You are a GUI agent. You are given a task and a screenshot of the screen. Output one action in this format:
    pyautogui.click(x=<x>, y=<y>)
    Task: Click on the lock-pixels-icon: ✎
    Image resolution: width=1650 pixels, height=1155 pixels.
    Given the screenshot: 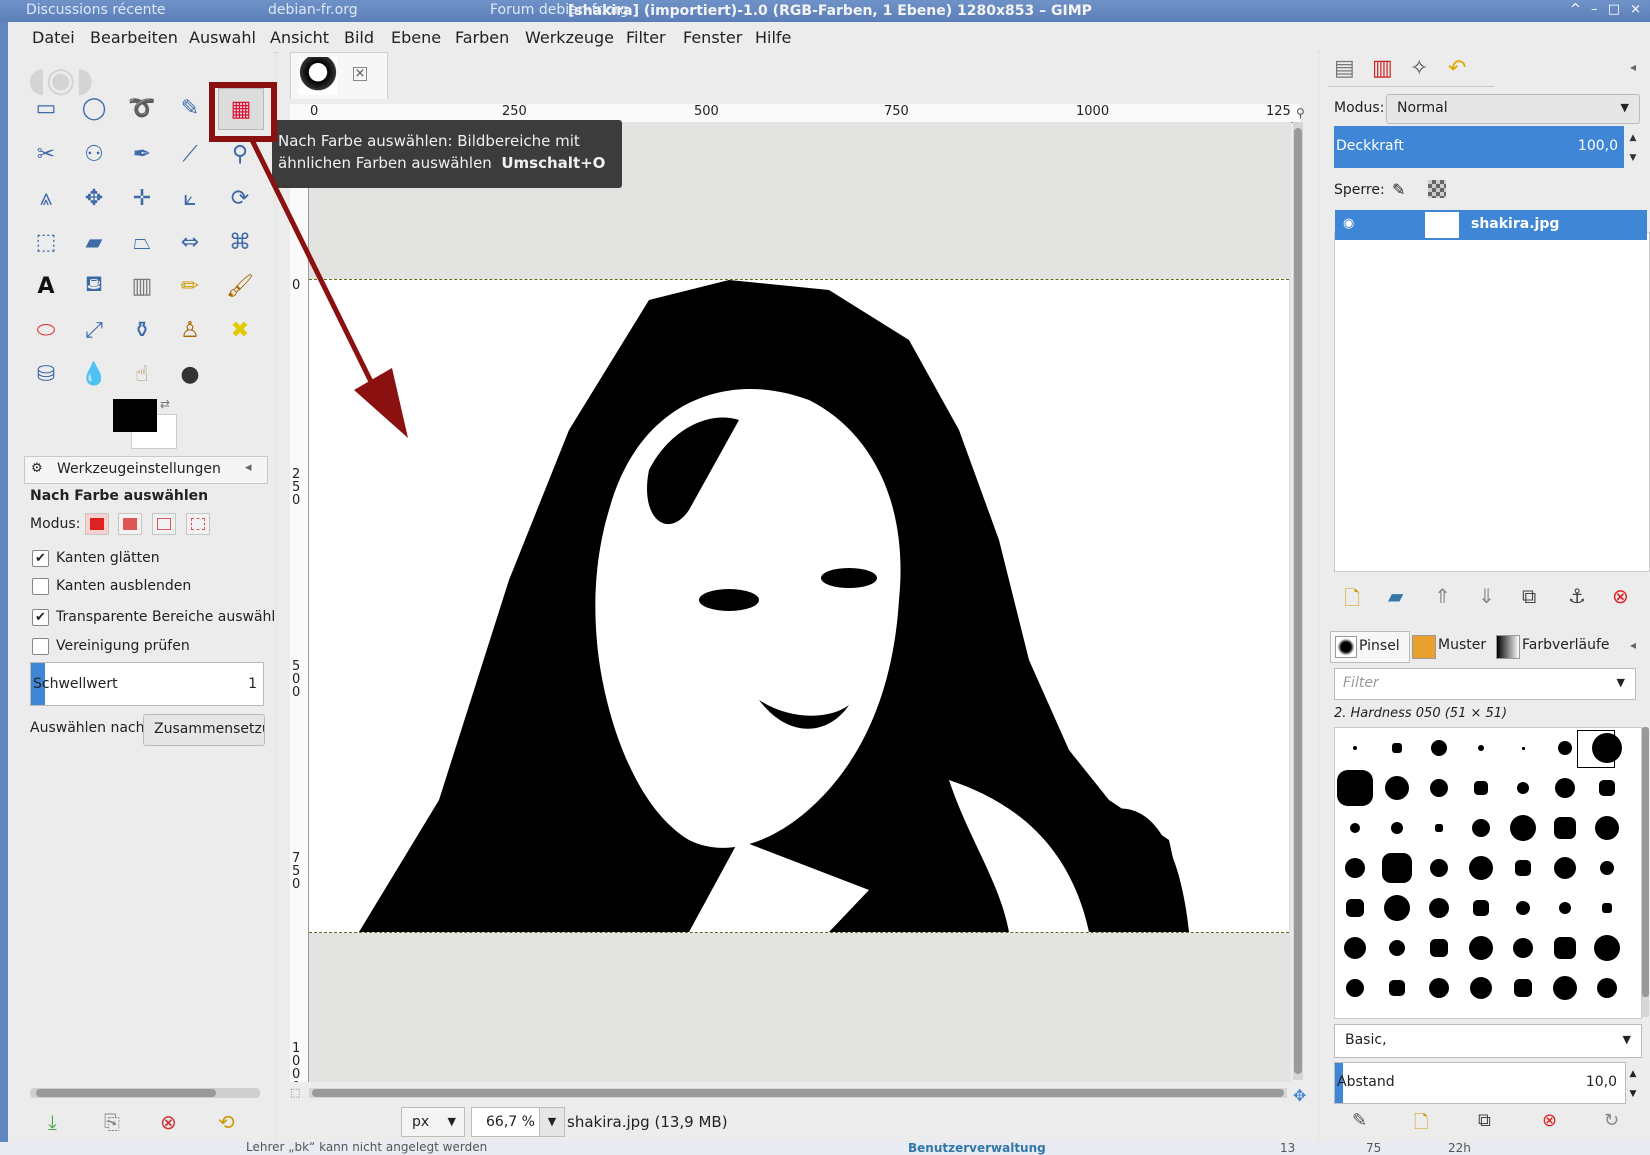 What is the action you would take?
    pyautogui.click(x=1398, y=189)
    